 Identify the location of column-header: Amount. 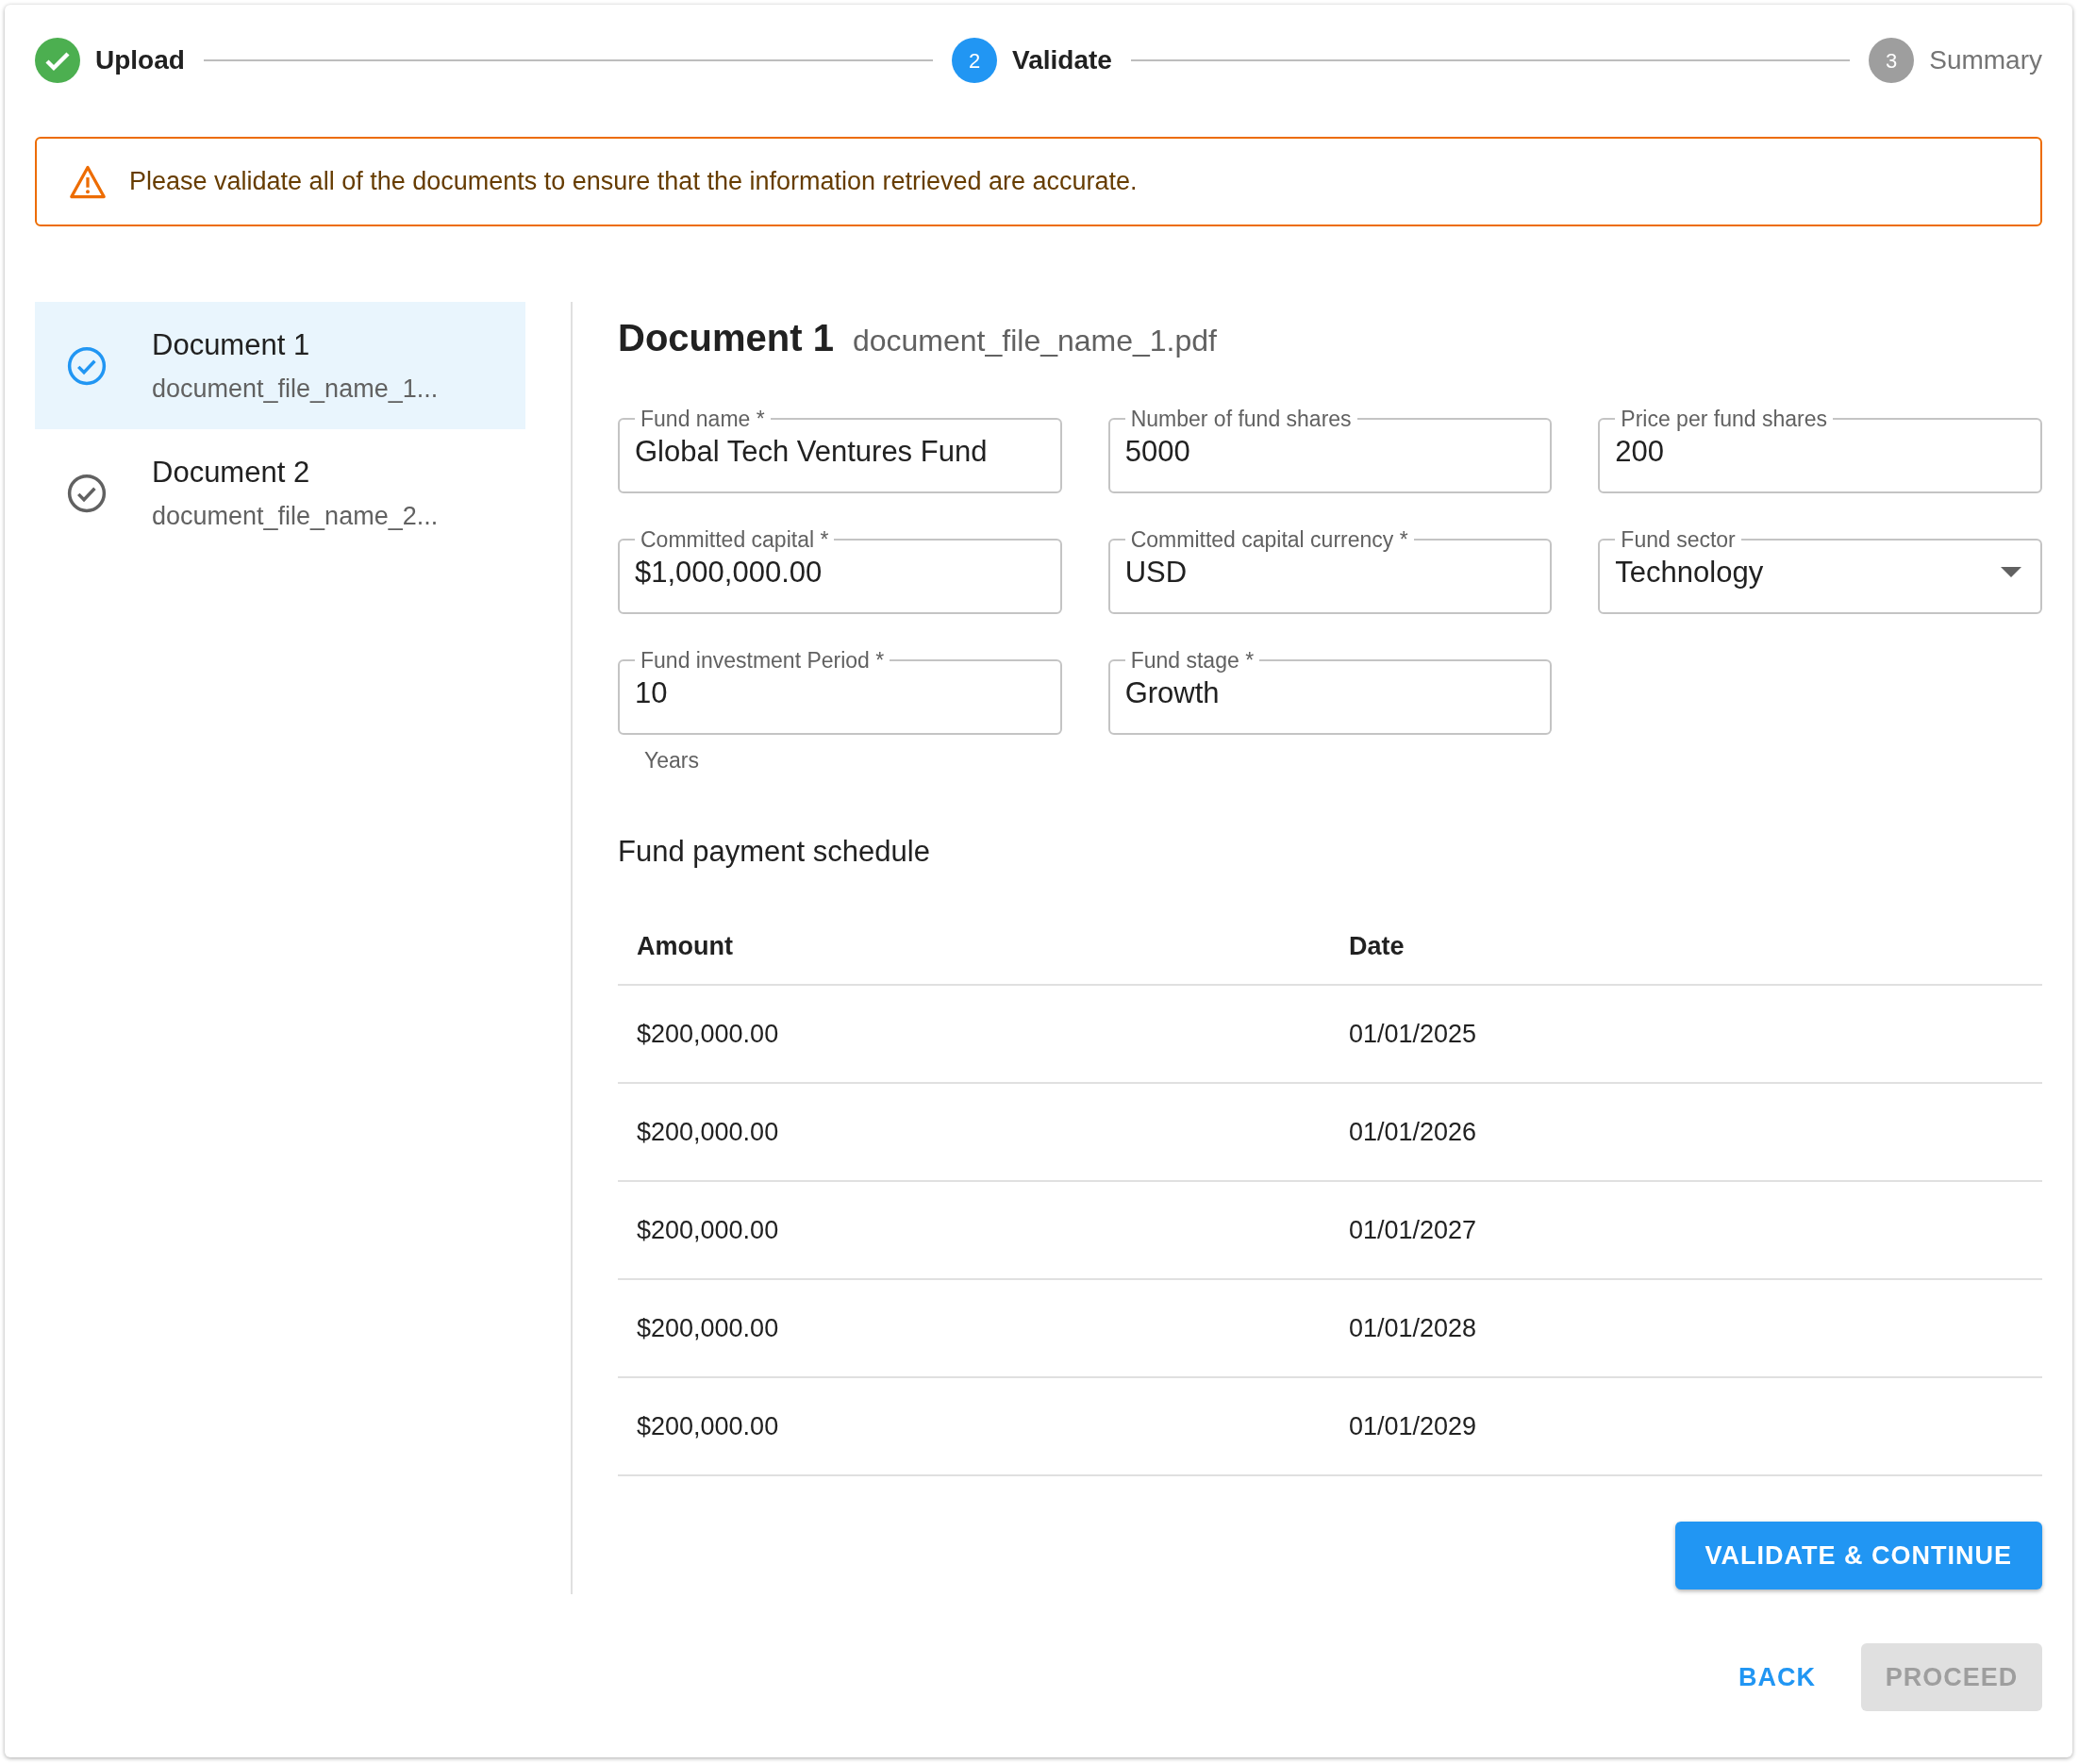
(685, 947).